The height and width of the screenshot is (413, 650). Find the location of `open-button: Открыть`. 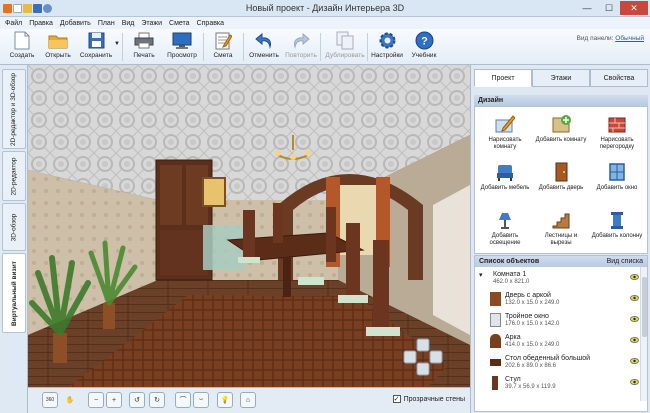

open-button: Открыть is located at coordinates (58, 47).